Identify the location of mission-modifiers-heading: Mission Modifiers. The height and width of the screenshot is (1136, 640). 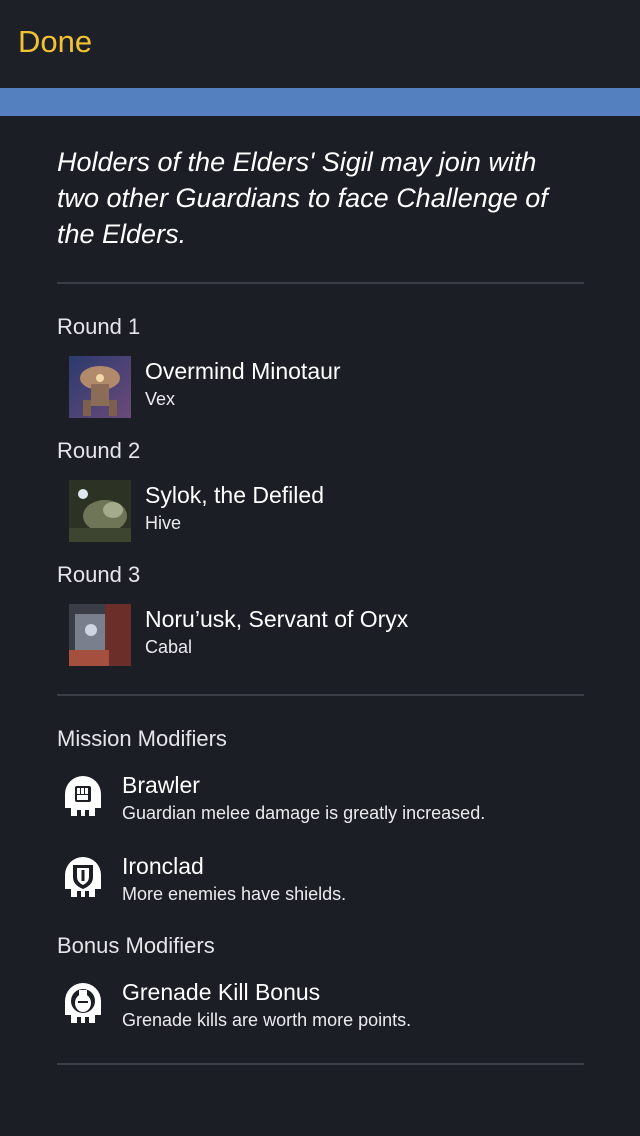
(142, 738).